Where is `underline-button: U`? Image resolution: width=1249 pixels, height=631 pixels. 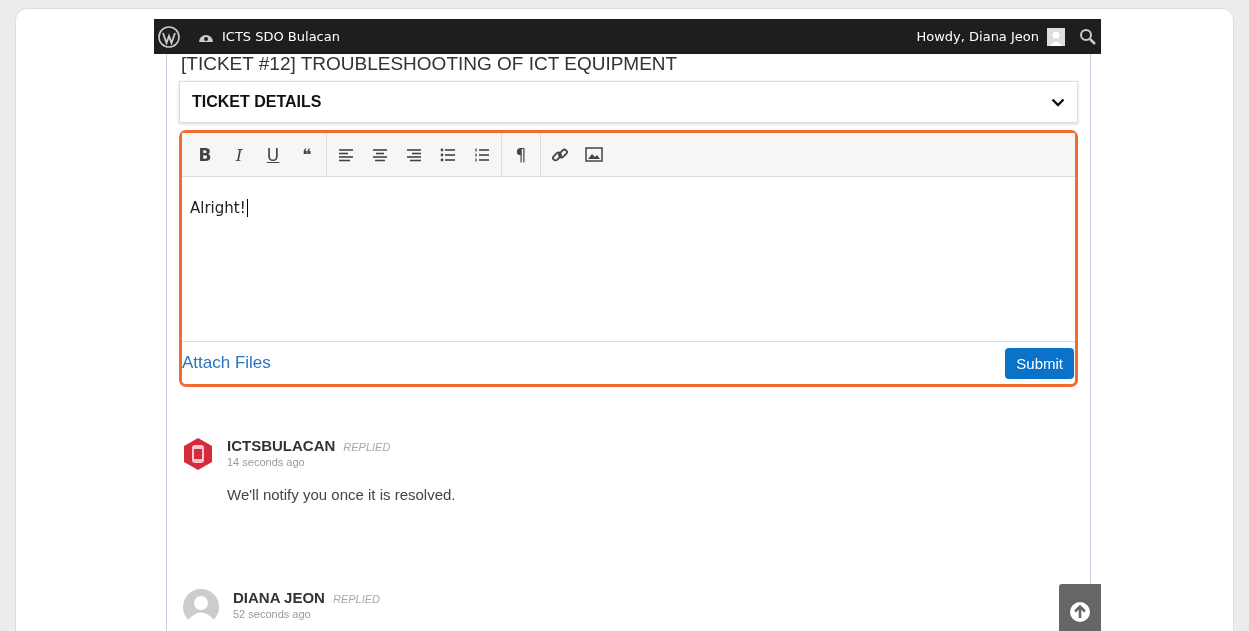
underline-button: U is located at coordinates (273, 154).